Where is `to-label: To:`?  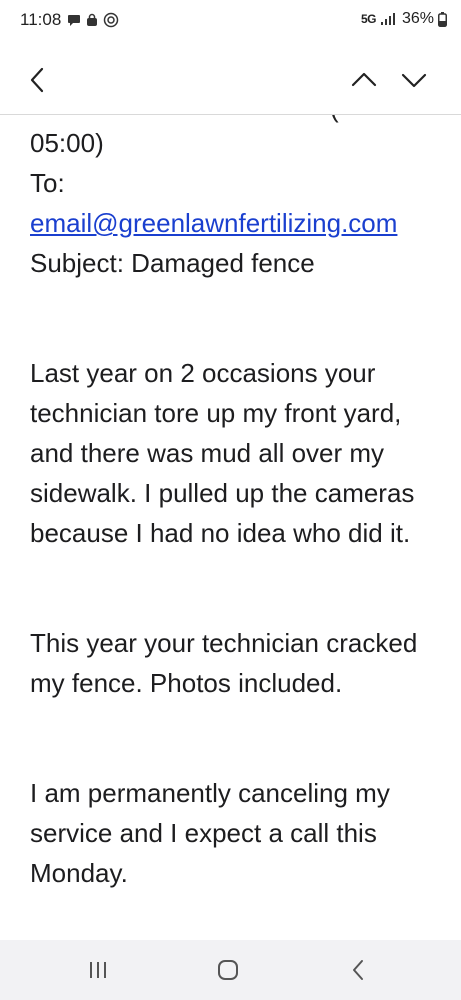
to-label: To: is located at coordinates (47, 183).